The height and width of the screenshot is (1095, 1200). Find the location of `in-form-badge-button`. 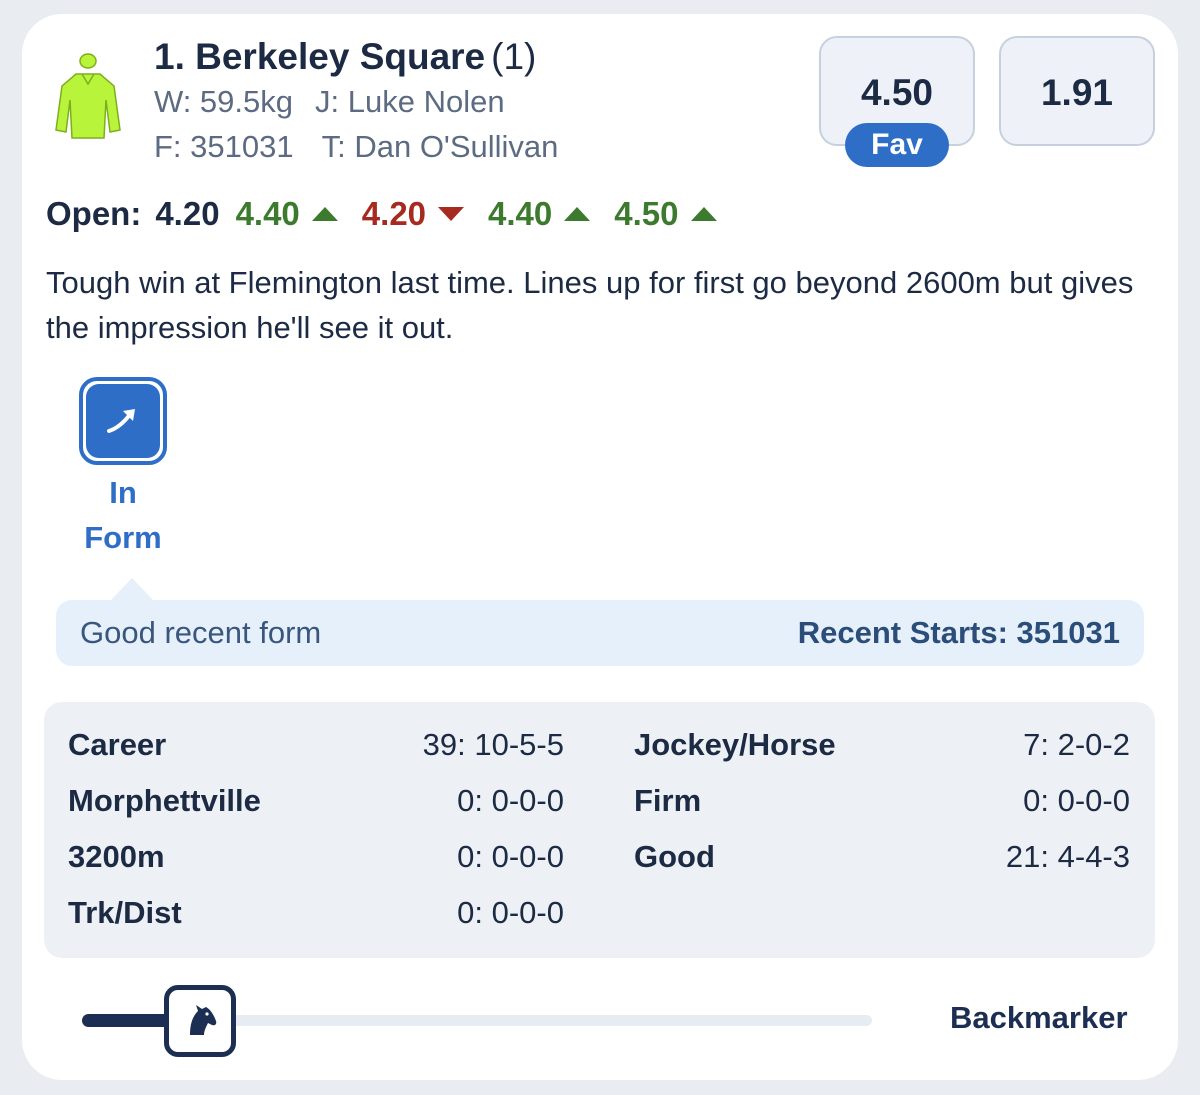

in-form-badge-button is located at coordinates (123, 421).